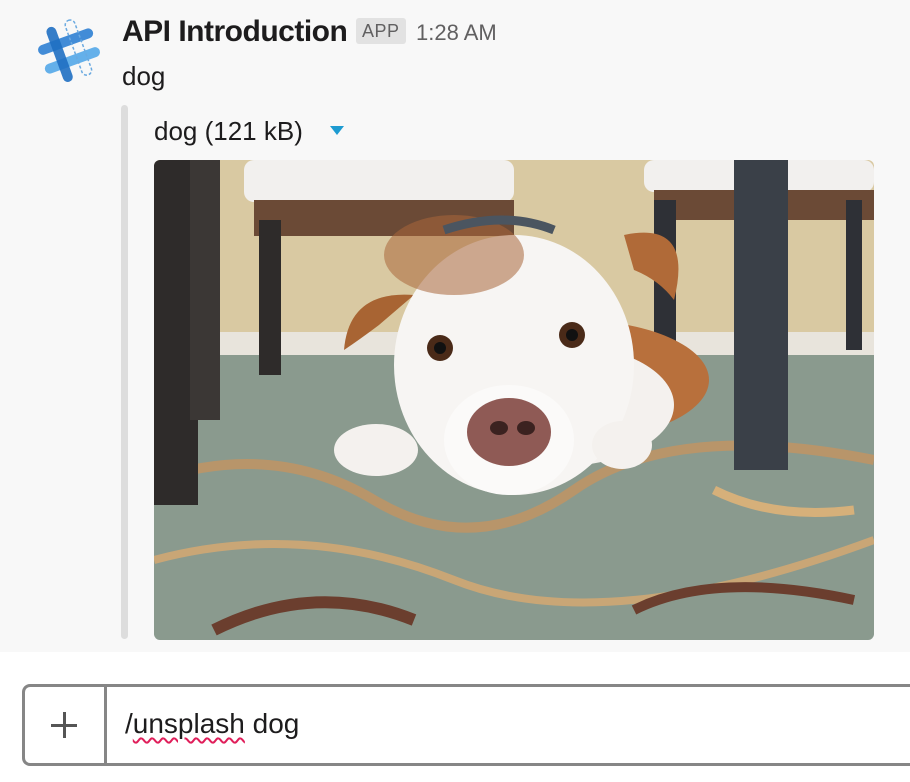  What do you see at coordinates (188, 723) in the screenshot?
I see `input-misspelled-word: unsplash` at bounding box center [188, 723].